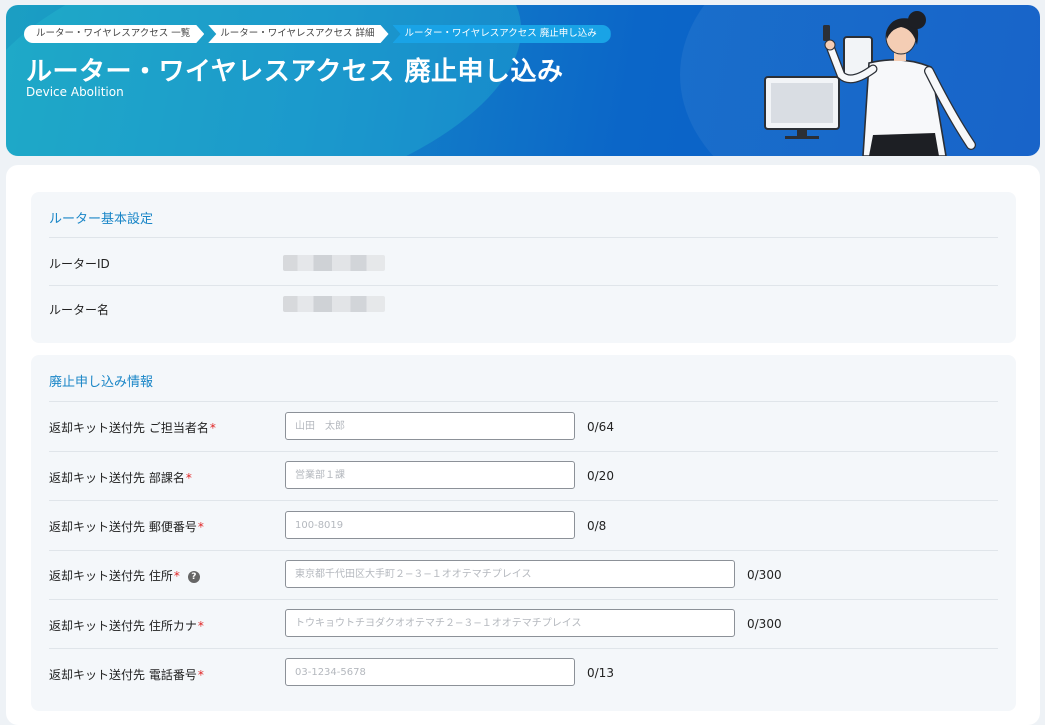 This screenshot has width=1045, height=725. I want to click on phone-label: 返却キット送付先 電話番号*, so click(126, 675).